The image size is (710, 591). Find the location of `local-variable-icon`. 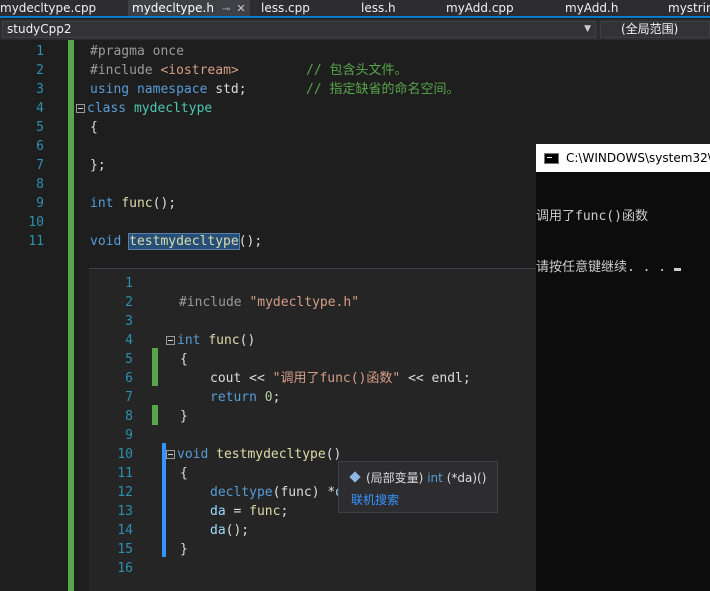

local-variable-icon is located at coordinates (355, 477).